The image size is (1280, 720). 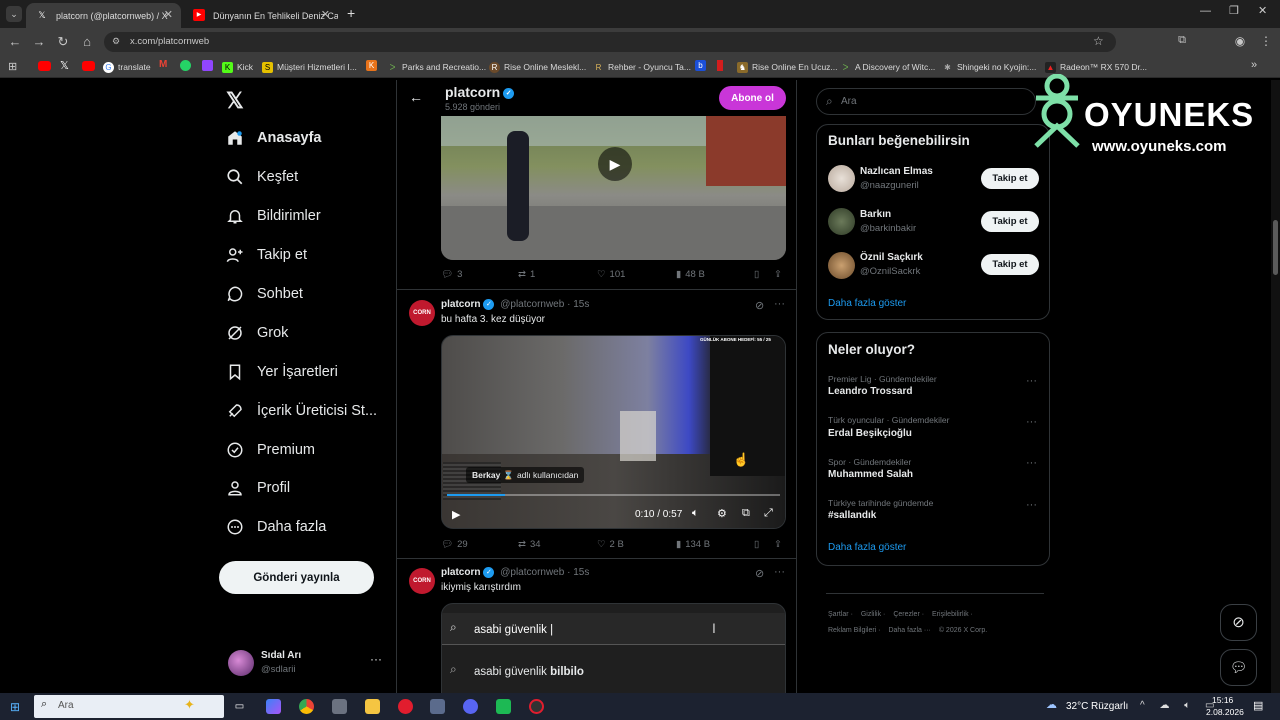 What do you see at coordinates (768, 513) in the screenshot?
I see `fullscreen-icon: ⤢` at bounding box center [768, 513].